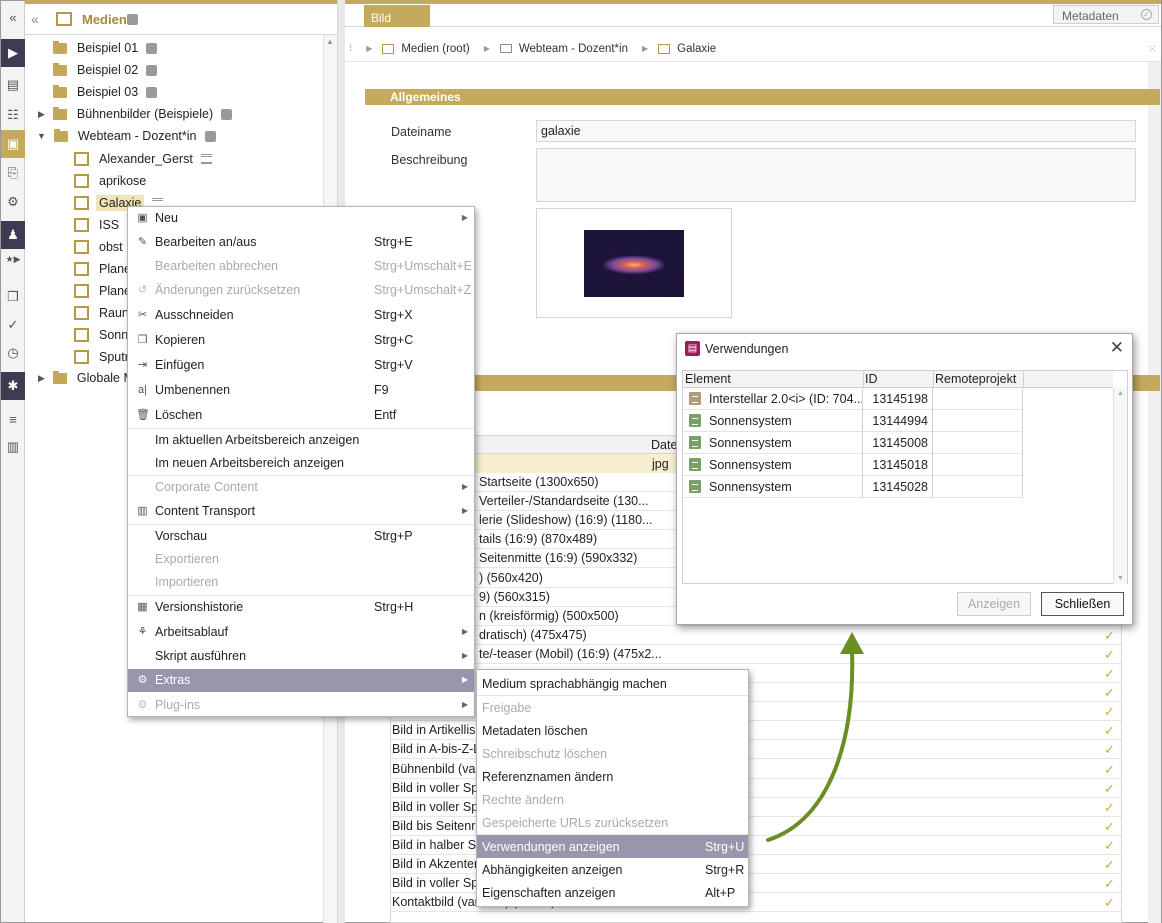  What do you see at coordinates (1152, 49) in the screenshot?
I see `grid-icon: ⁙` at bounding box center [1152, 49].